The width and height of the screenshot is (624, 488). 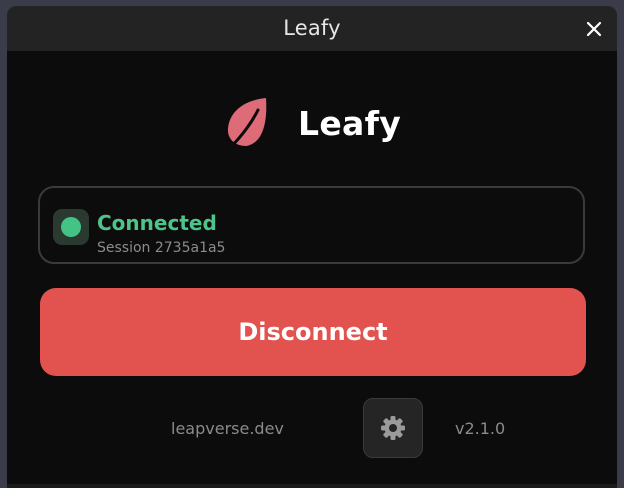 I want to click on settings-button, so click(x=393, y=428).